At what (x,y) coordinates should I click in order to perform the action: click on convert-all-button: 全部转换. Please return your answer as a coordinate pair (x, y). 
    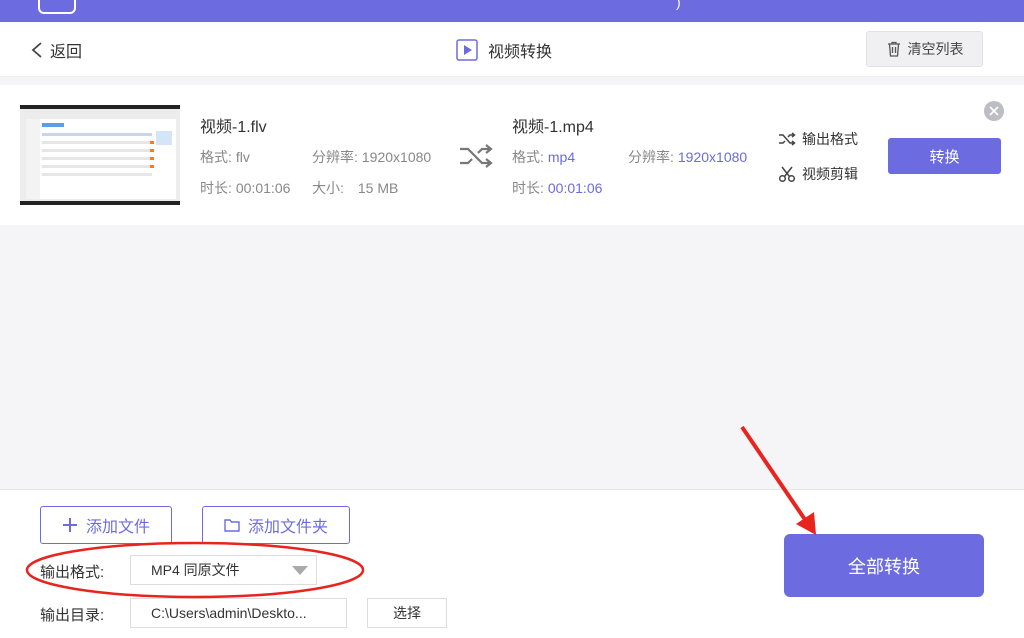
    Looking at the image, I should click on (884, 565).